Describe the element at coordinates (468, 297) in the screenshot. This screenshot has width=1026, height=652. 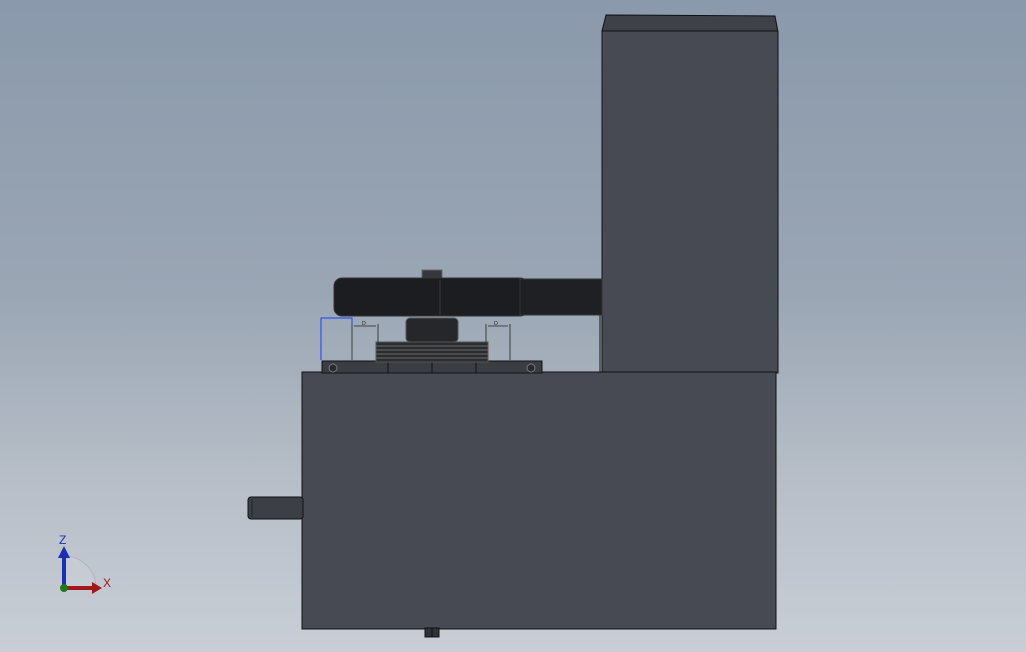
I see `belt-pulley` at that location.